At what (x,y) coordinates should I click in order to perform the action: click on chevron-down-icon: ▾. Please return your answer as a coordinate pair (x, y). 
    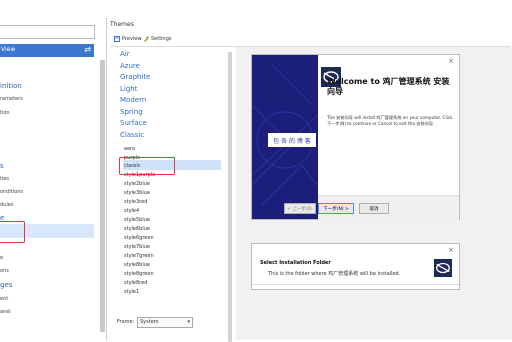
    Looking at the image, I should click on (188, 322).